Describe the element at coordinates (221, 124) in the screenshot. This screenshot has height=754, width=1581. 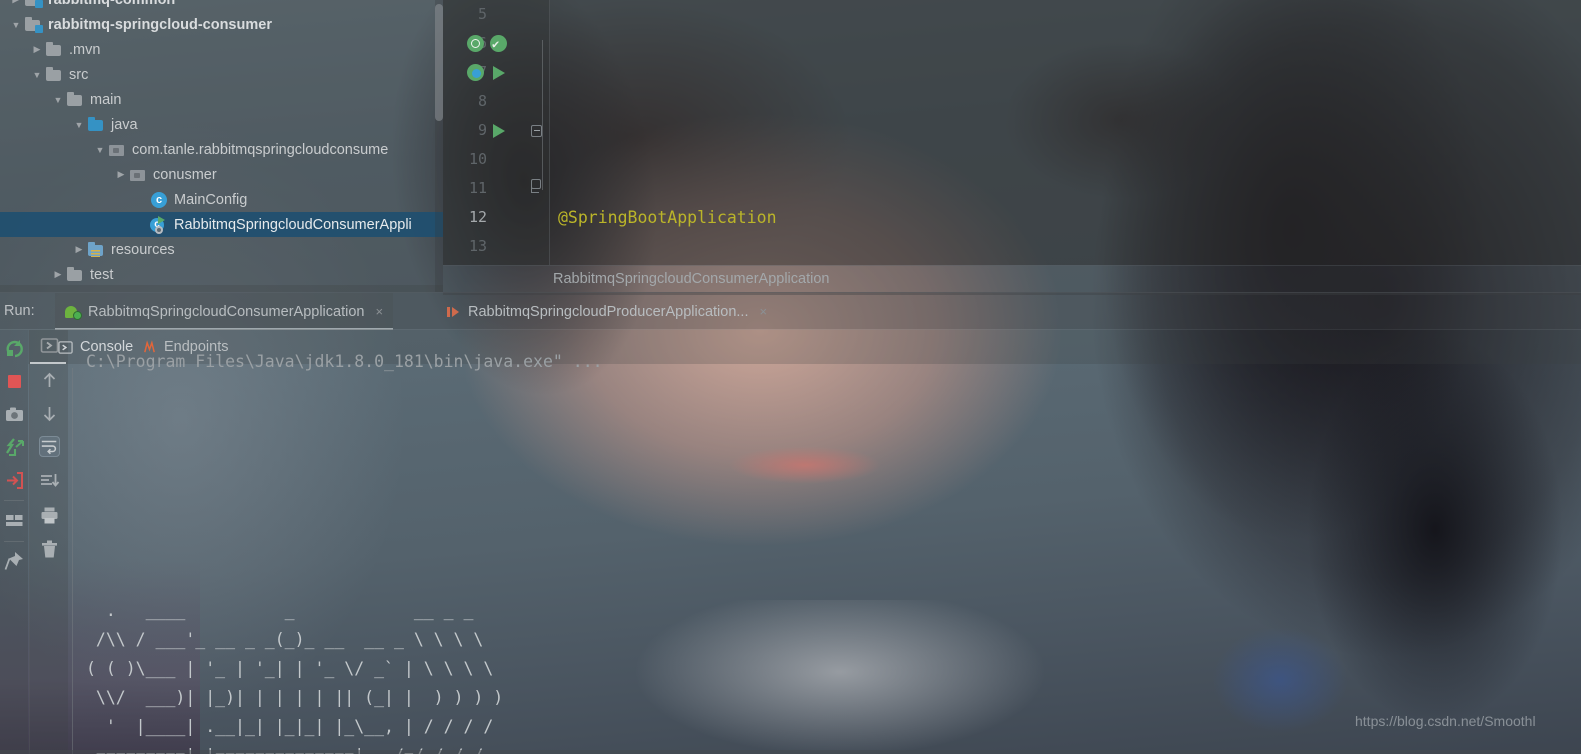
I see `tree-item-java: java` at that location.